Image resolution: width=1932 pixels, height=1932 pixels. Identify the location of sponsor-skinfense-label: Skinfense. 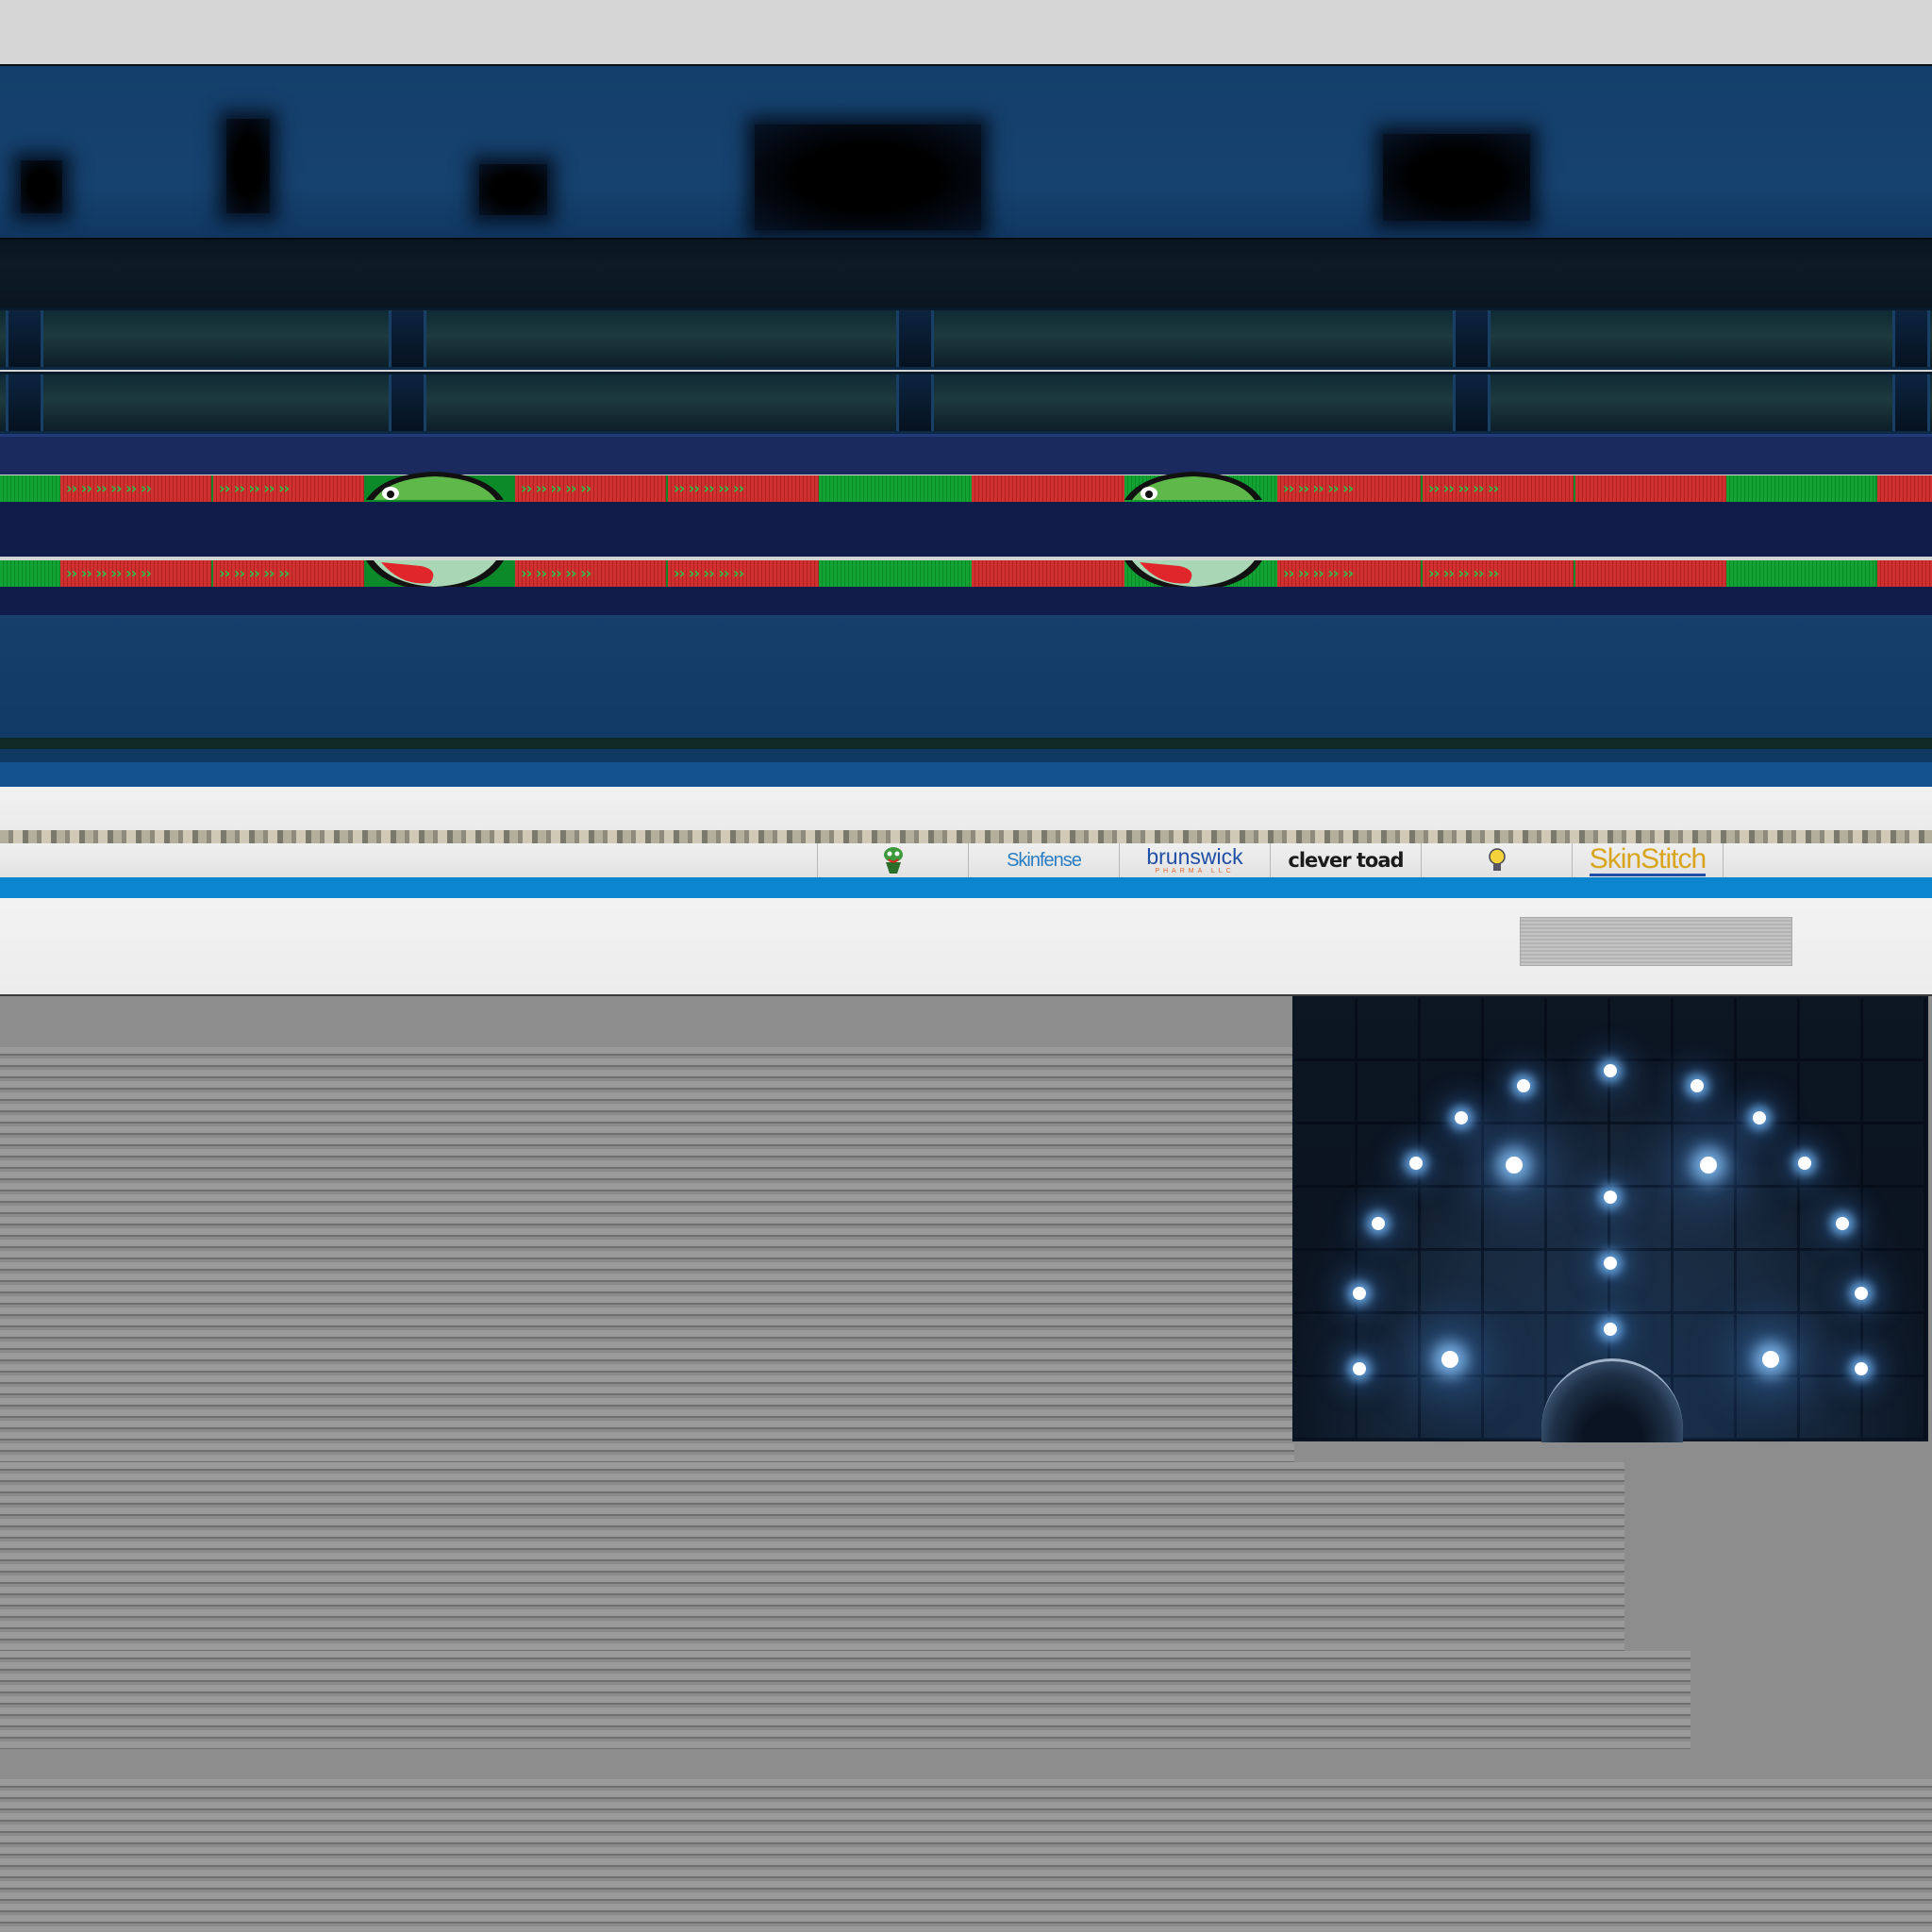
(1044, 860).